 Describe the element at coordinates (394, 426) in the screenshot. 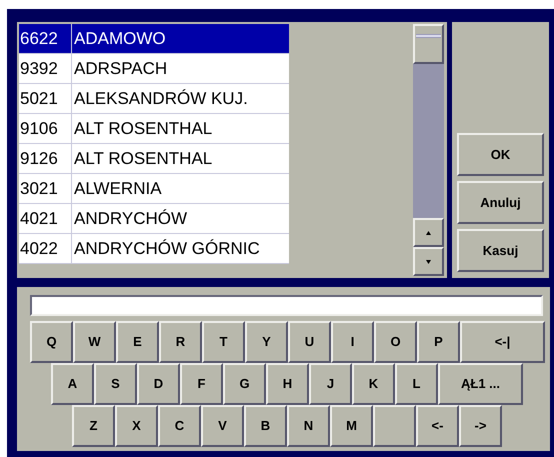

I see `blank-key` at that location.